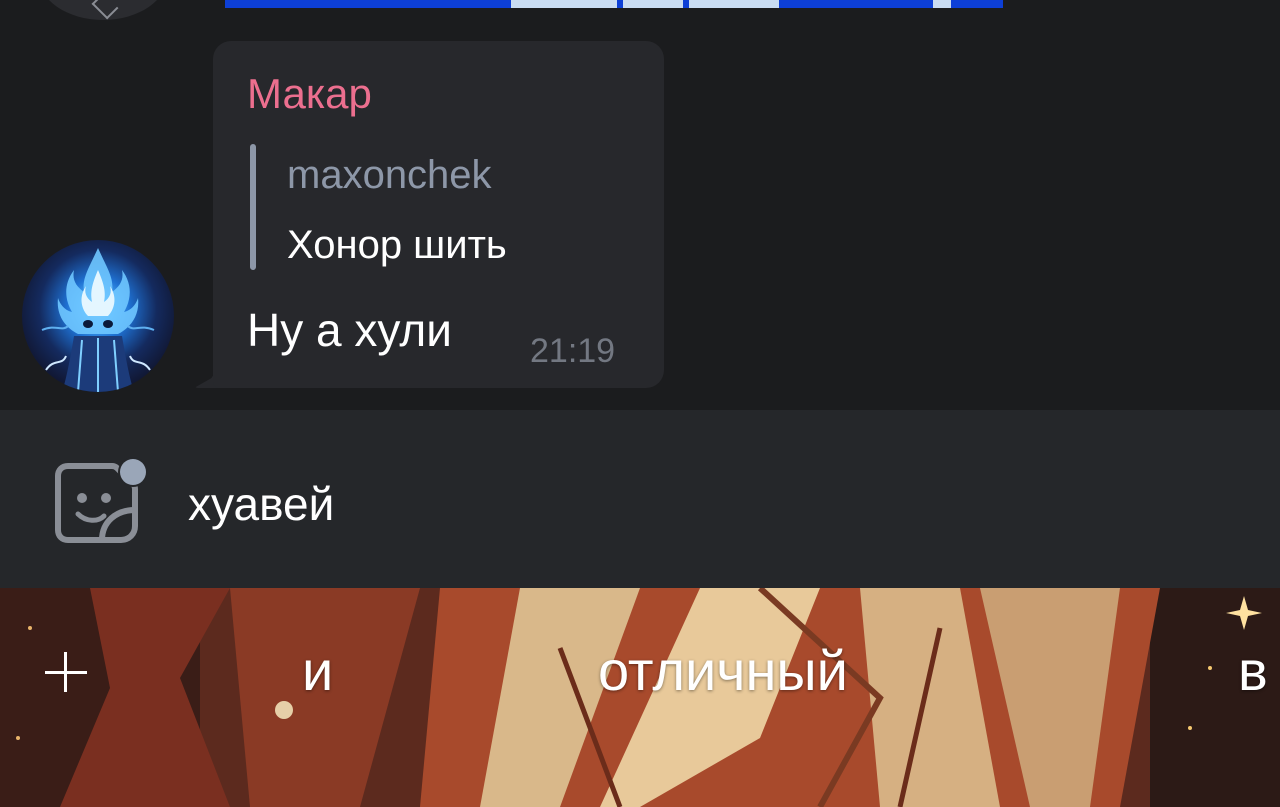  I want to click on flame-figure-image, so click(98, 320).